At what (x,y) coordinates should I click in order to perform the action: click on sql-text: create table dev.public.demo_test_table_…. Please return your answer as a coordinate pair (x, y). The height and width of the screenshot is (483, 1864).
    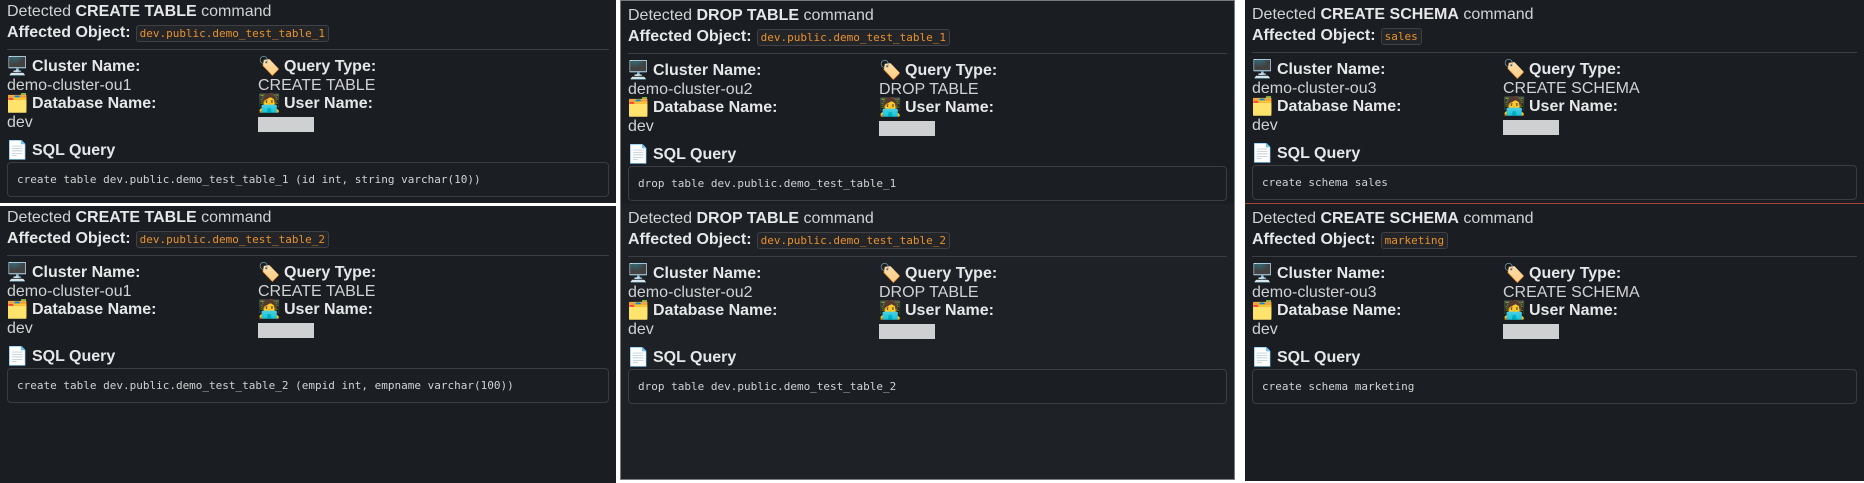
    Looking at the image, I should click on (249, 179).